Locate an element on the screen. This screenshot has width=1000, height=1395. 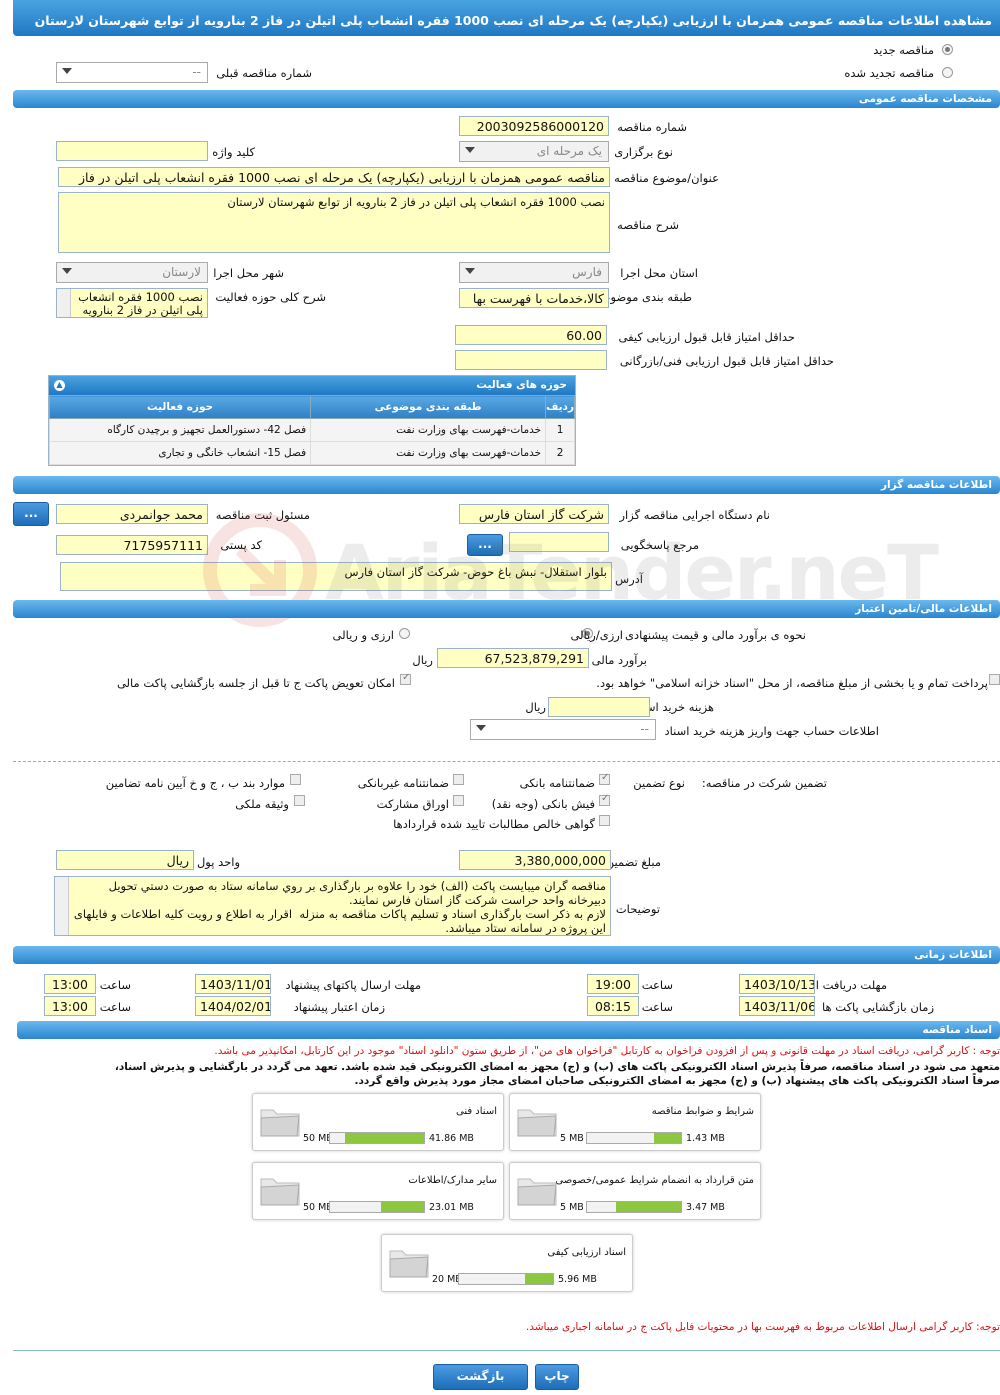
clause-items-checkbox is located at coordinates (295, 779).